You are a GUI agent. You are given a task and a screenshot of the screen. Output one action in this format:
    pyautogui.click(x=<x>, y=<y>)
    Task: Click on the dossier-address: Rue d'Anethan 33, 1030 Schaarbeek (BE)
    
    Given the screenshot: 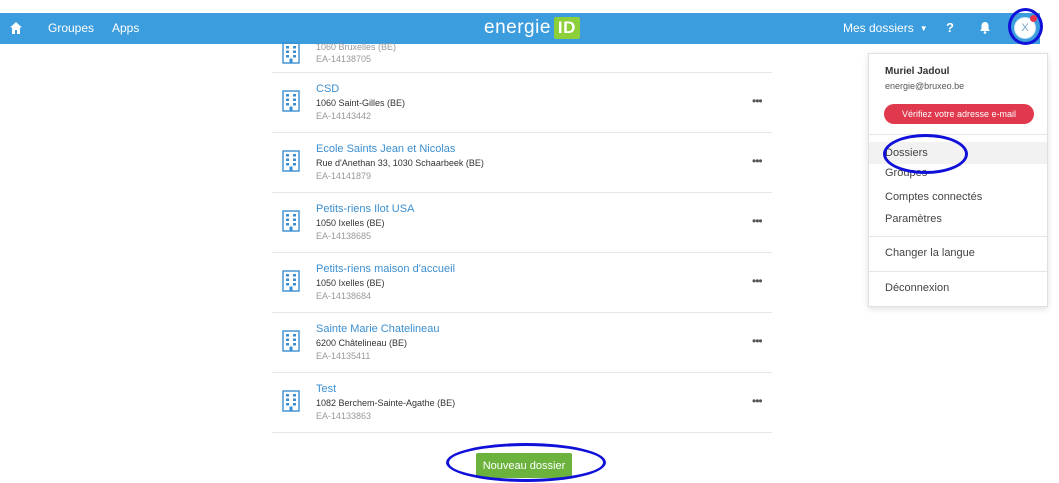 What is the action you would take?
    pyautogui.click(x=400, y=163)
    